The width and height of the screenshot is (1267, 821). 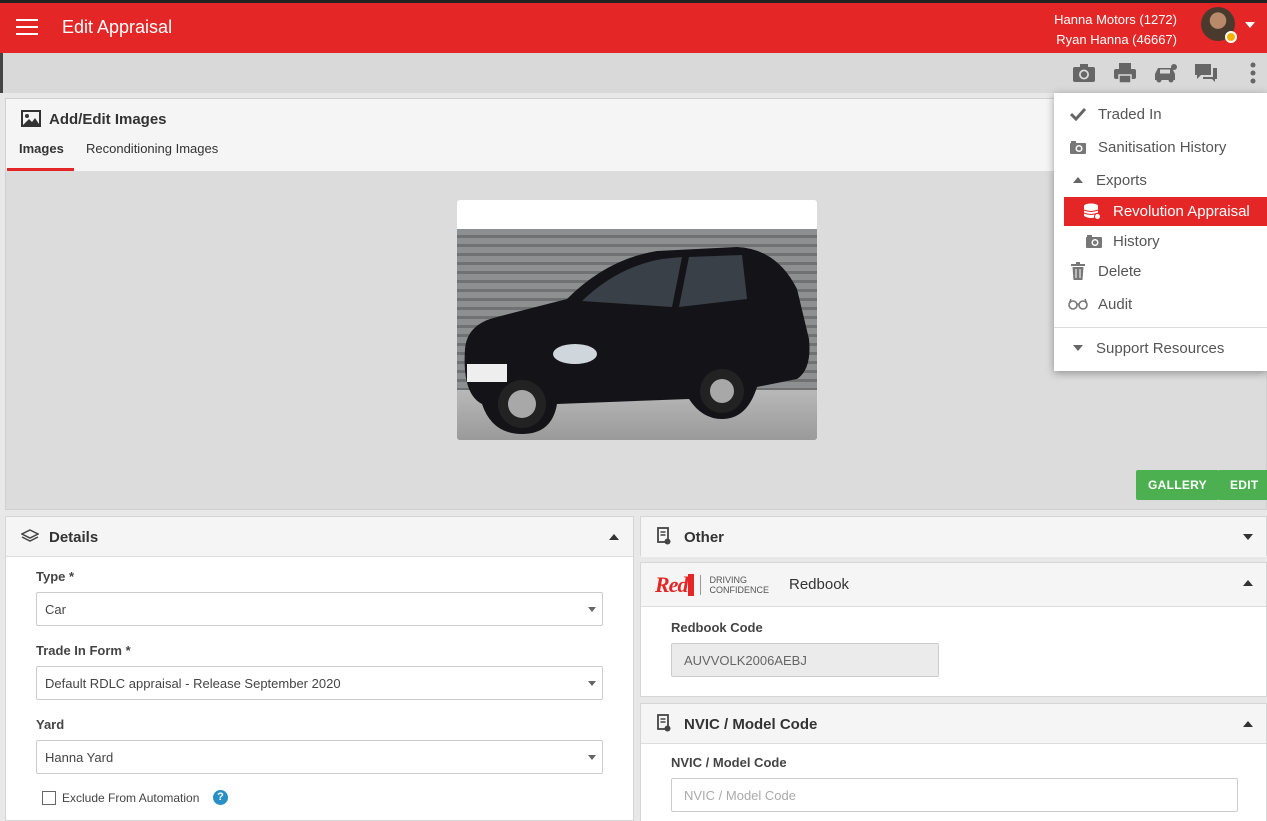 I want to click on caret-up-icon, so click(x=1078, y=180).